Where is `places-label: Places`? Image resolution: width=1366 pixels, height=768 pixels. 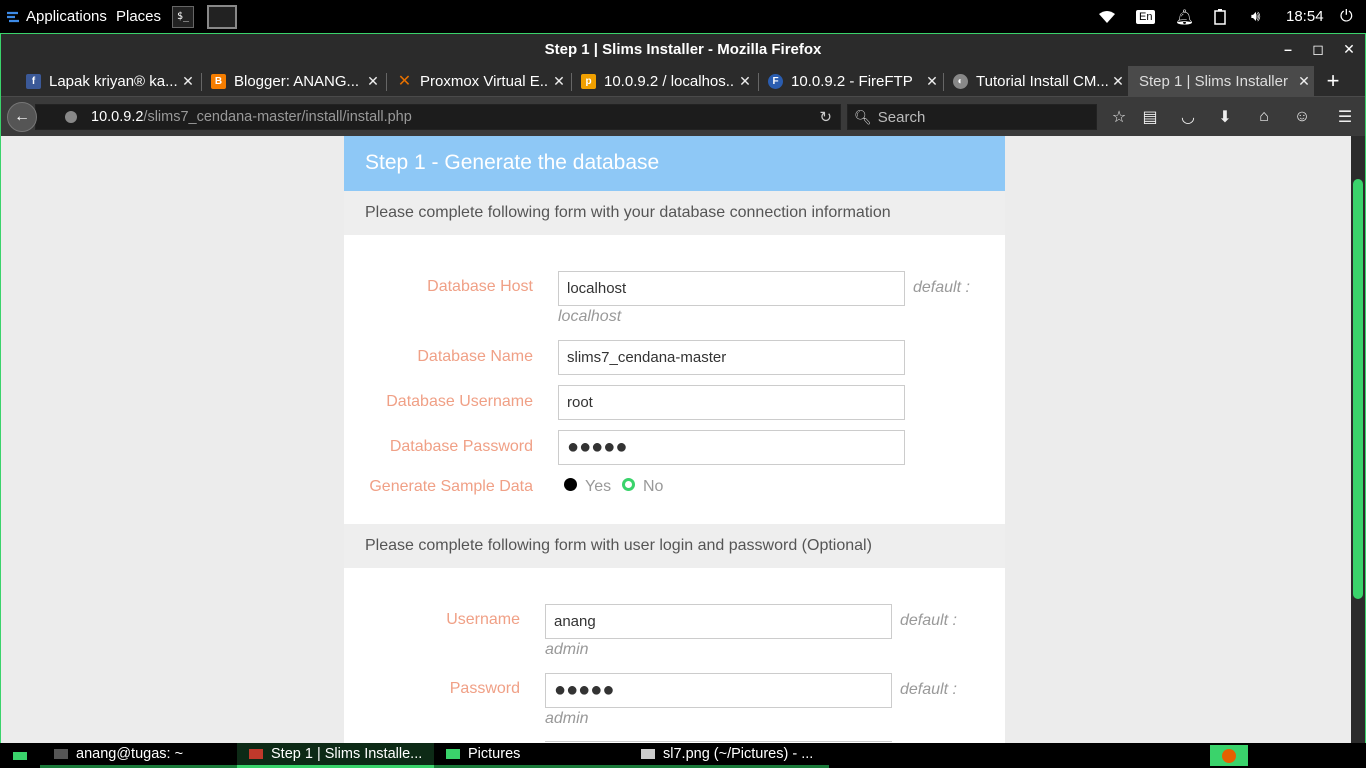 places-label: Places is located at coordinates (139, 16).